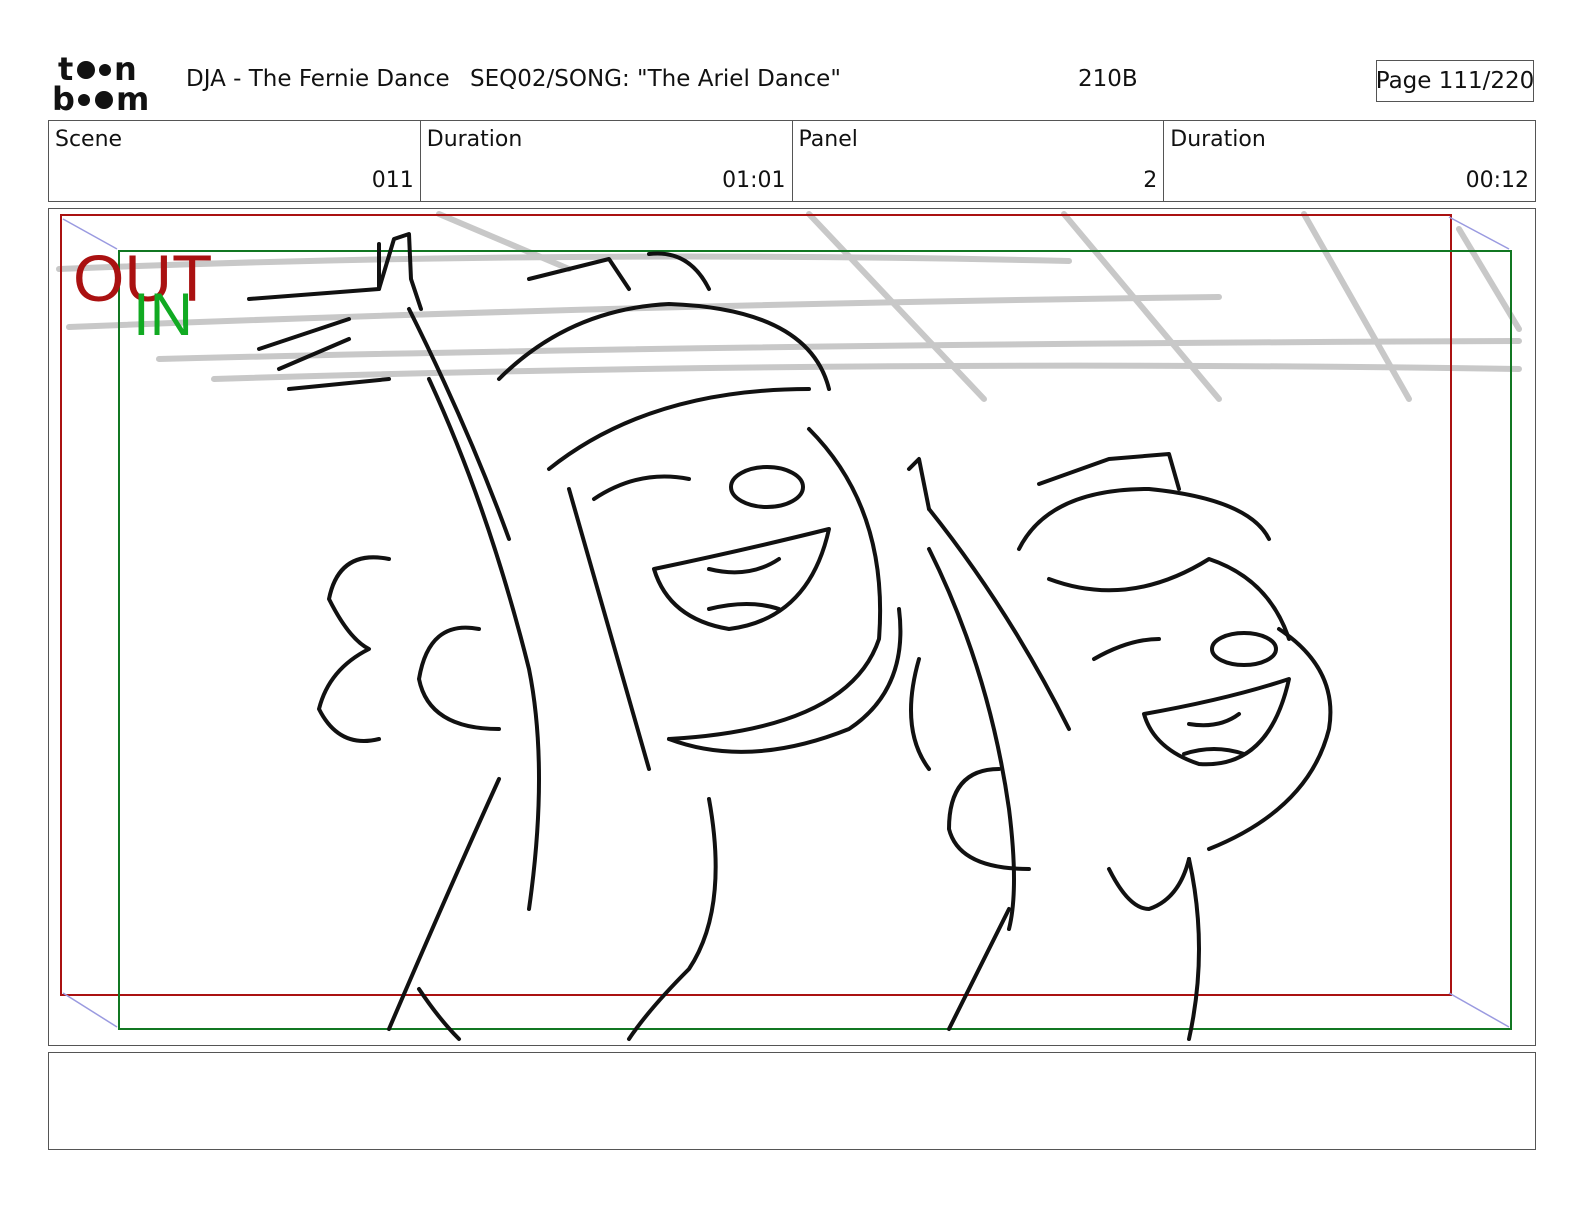  I want to click on project-title: DJA - The Fernie Dance, so click(318, 79).